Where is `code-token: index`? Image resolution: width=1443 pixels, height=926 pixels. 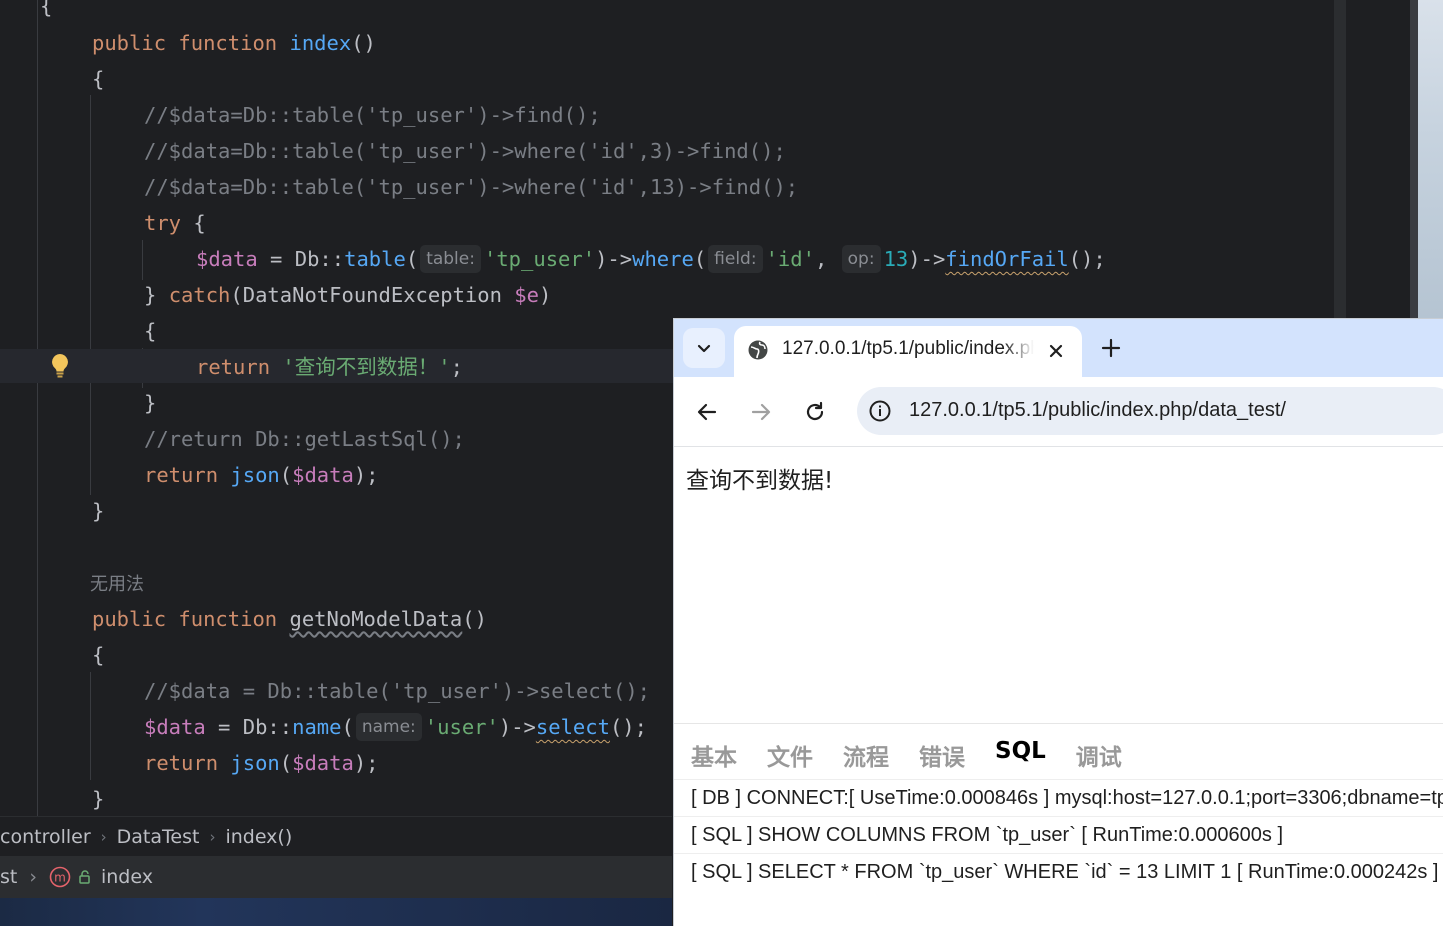
code-token: index is located at coordinates (320, 43).